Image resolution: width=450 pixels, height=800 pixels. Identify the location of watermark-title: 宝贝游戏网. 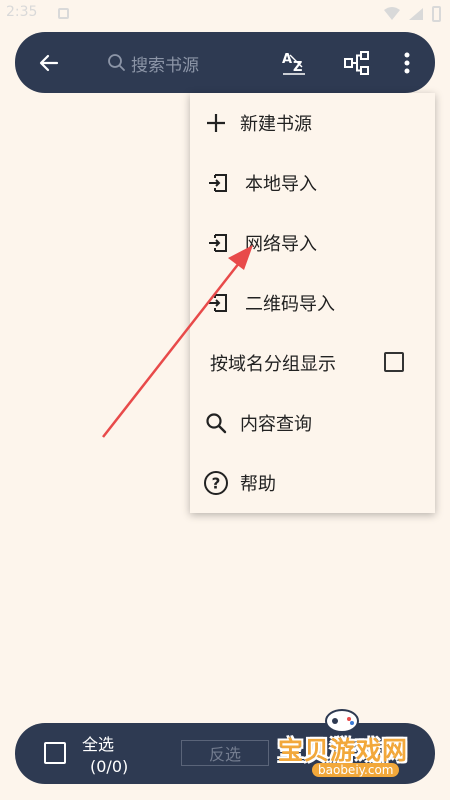
(343, 750).